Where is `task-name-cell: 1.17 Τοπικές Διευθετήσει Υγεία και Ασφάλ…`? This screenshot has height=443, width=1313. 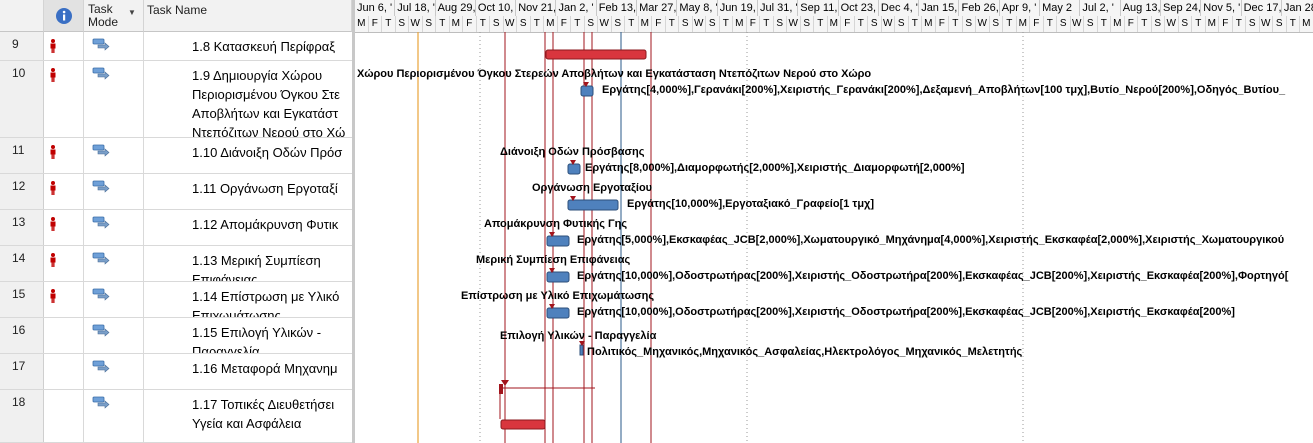
task-name-cell: 1.17 Τοπικές Διευθετήσει Υγεία και Ασφάλ… is located at coordinates (248, 416).